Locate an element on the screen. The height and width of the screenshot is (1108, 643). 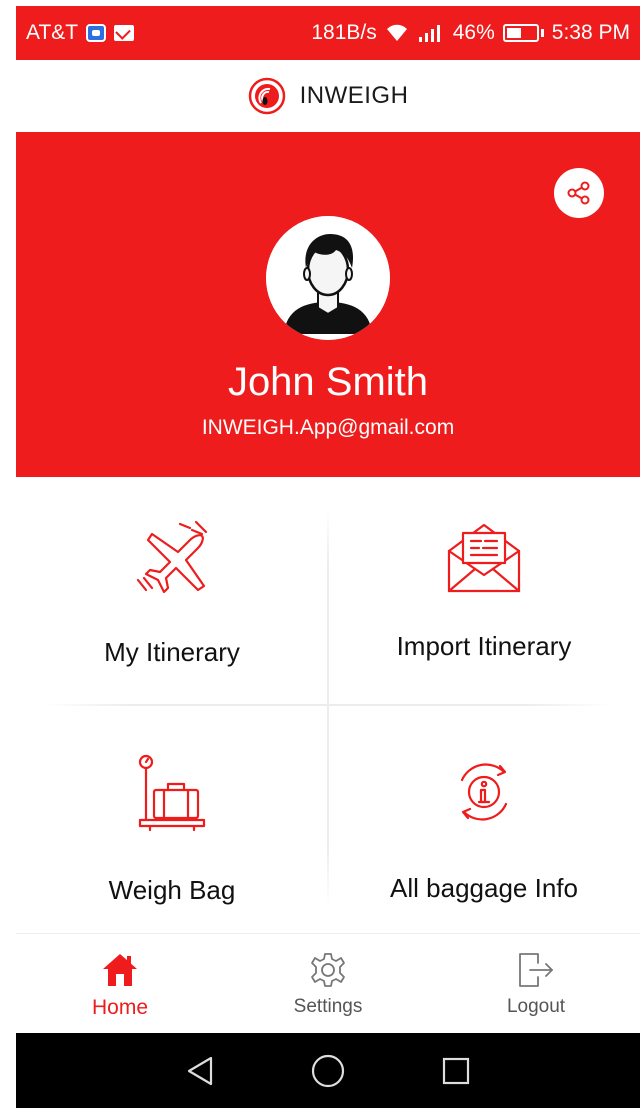
back-triangle-icon is located at coordinates (200, 1070).